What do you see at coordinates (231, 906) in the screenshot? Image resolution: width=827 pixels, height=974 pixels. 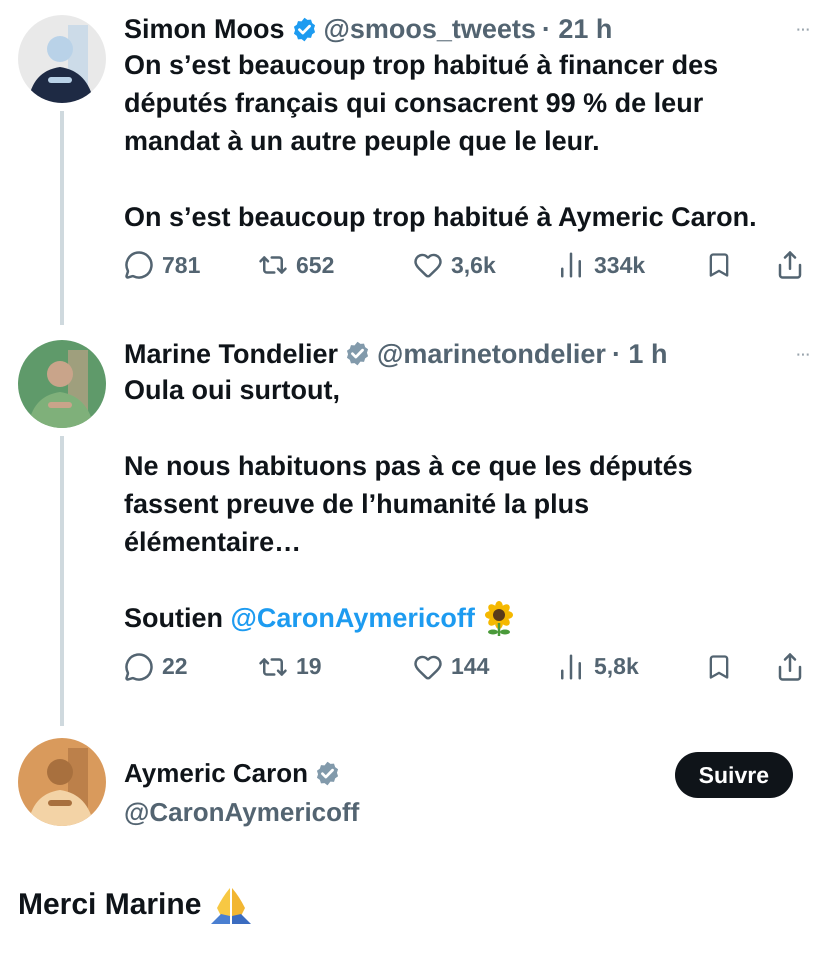 I see `praying-hands-icon` at bounding box center [231, 906].